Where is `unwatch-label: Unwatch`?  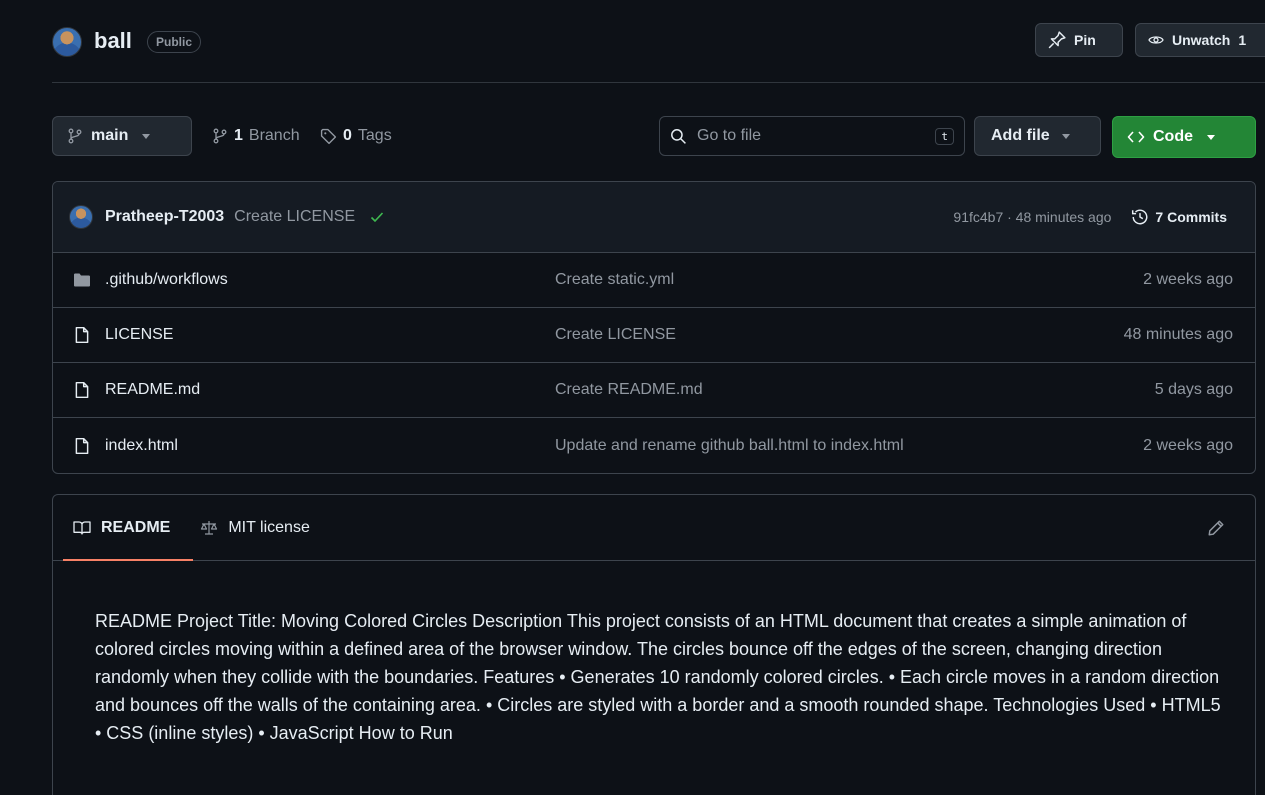 unwatch-label: Unwatch is located at coordinates (1201, 40).